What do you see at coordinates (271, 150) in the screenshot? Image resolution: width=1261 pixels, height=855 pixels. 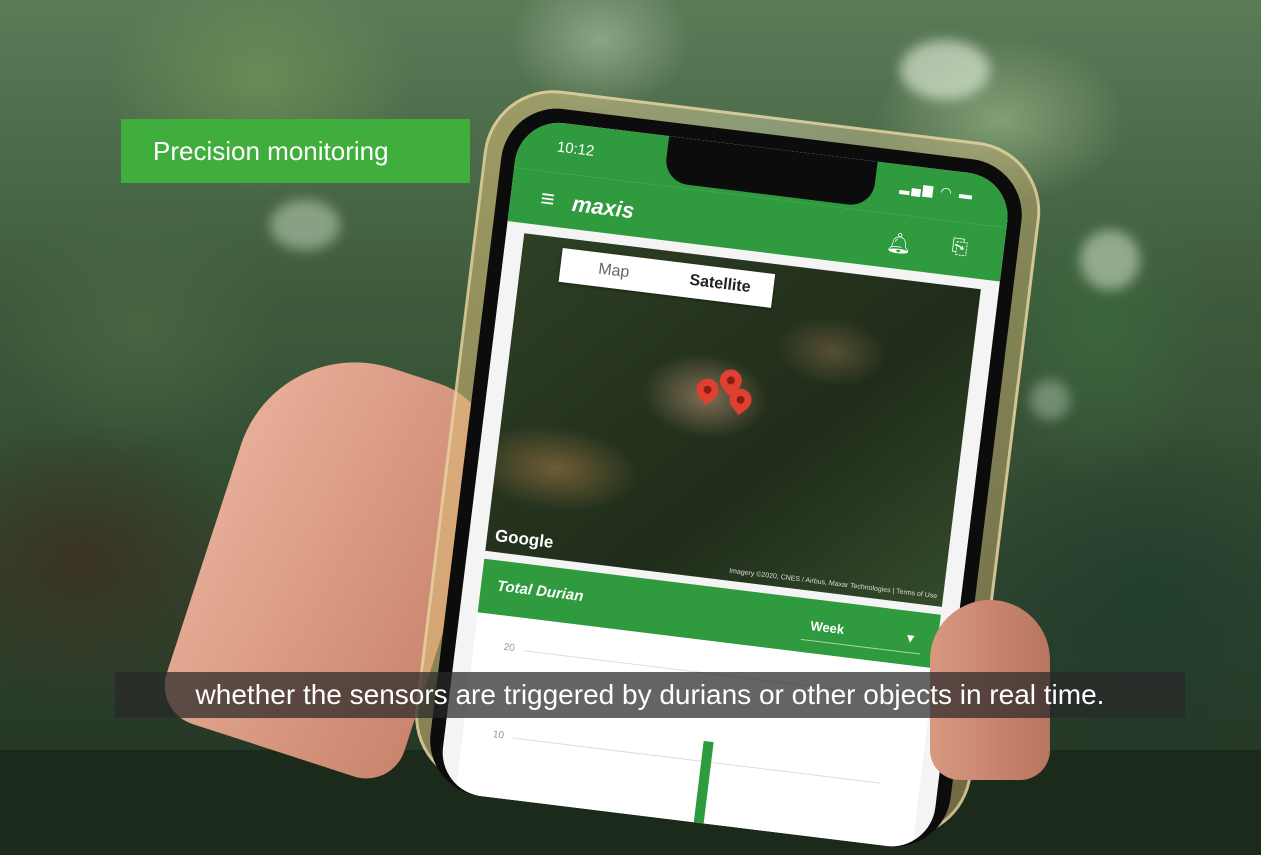 I see `caption-text: Precision monitoring` at bounding box center [271, 150].